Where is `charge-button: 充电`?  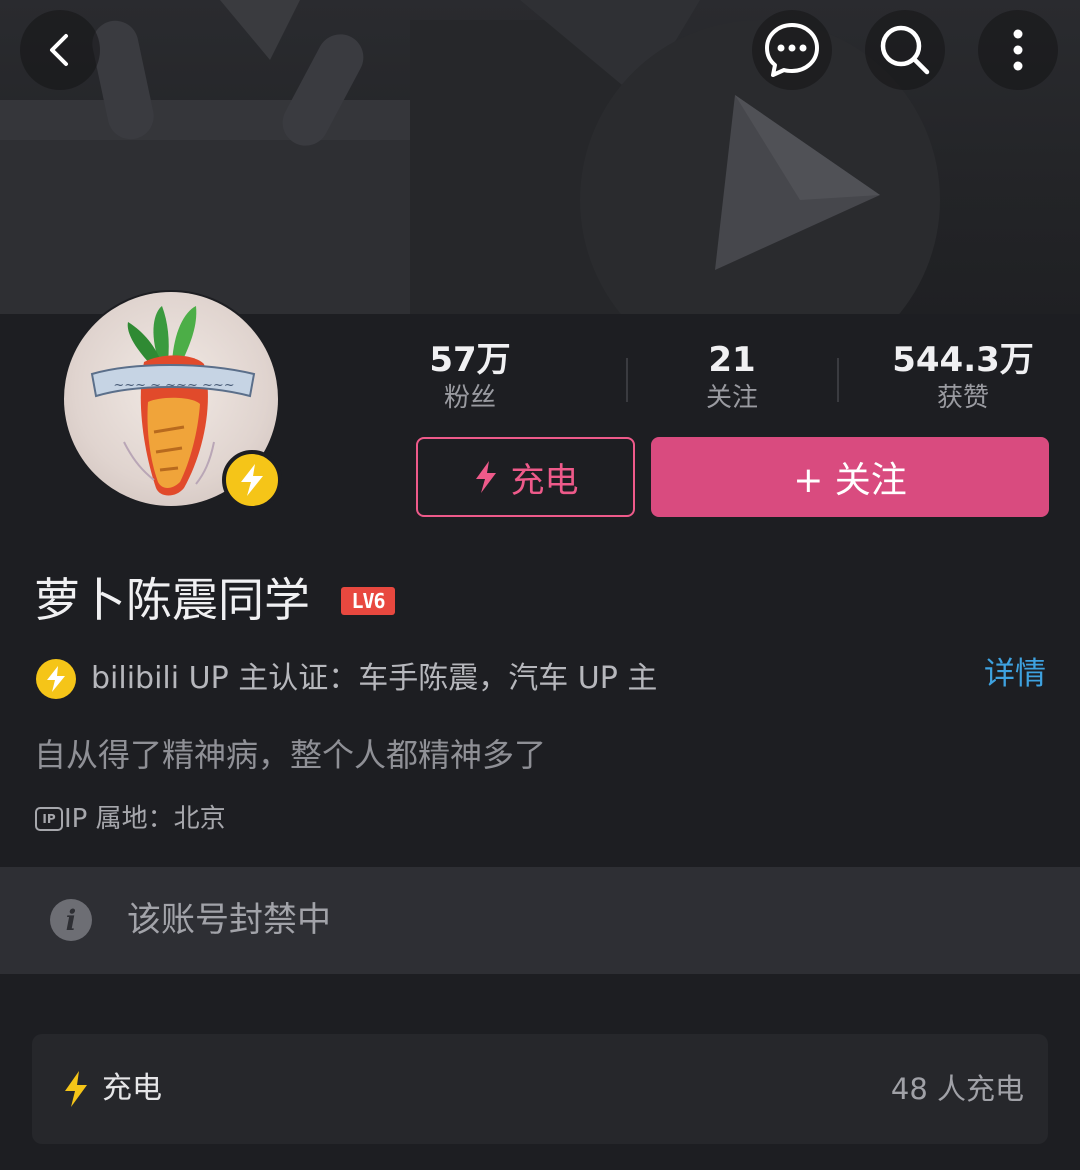
charge-button: 充电 is located at coordinates (525, 477).